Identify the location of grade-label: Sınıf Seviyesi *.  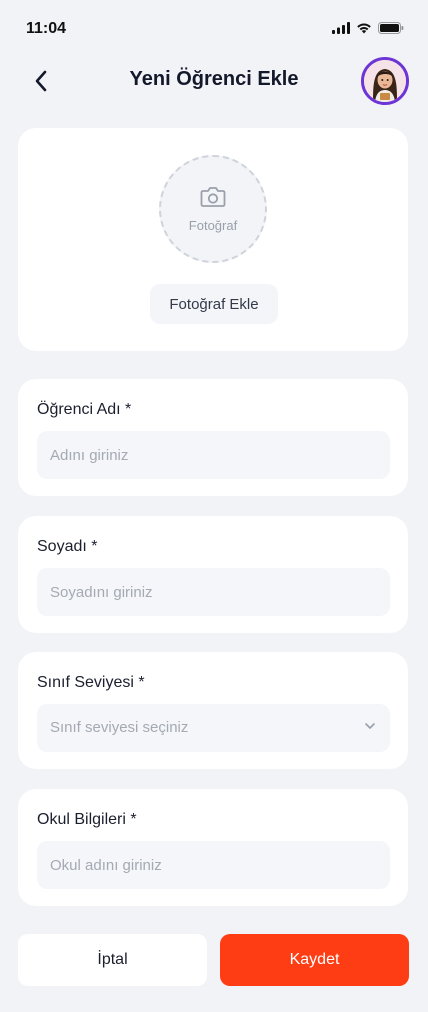
(91, 682).